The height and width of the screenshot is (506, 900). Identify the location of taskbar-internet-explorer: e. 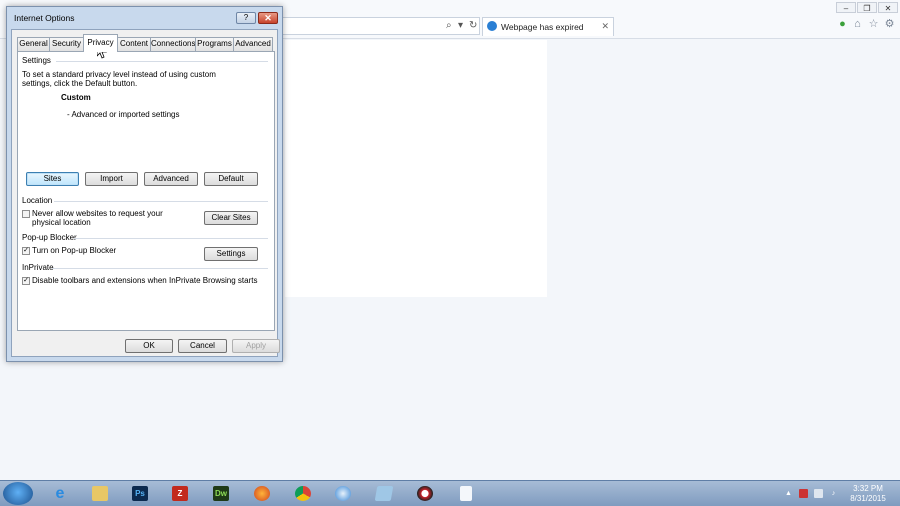
(60, 493).